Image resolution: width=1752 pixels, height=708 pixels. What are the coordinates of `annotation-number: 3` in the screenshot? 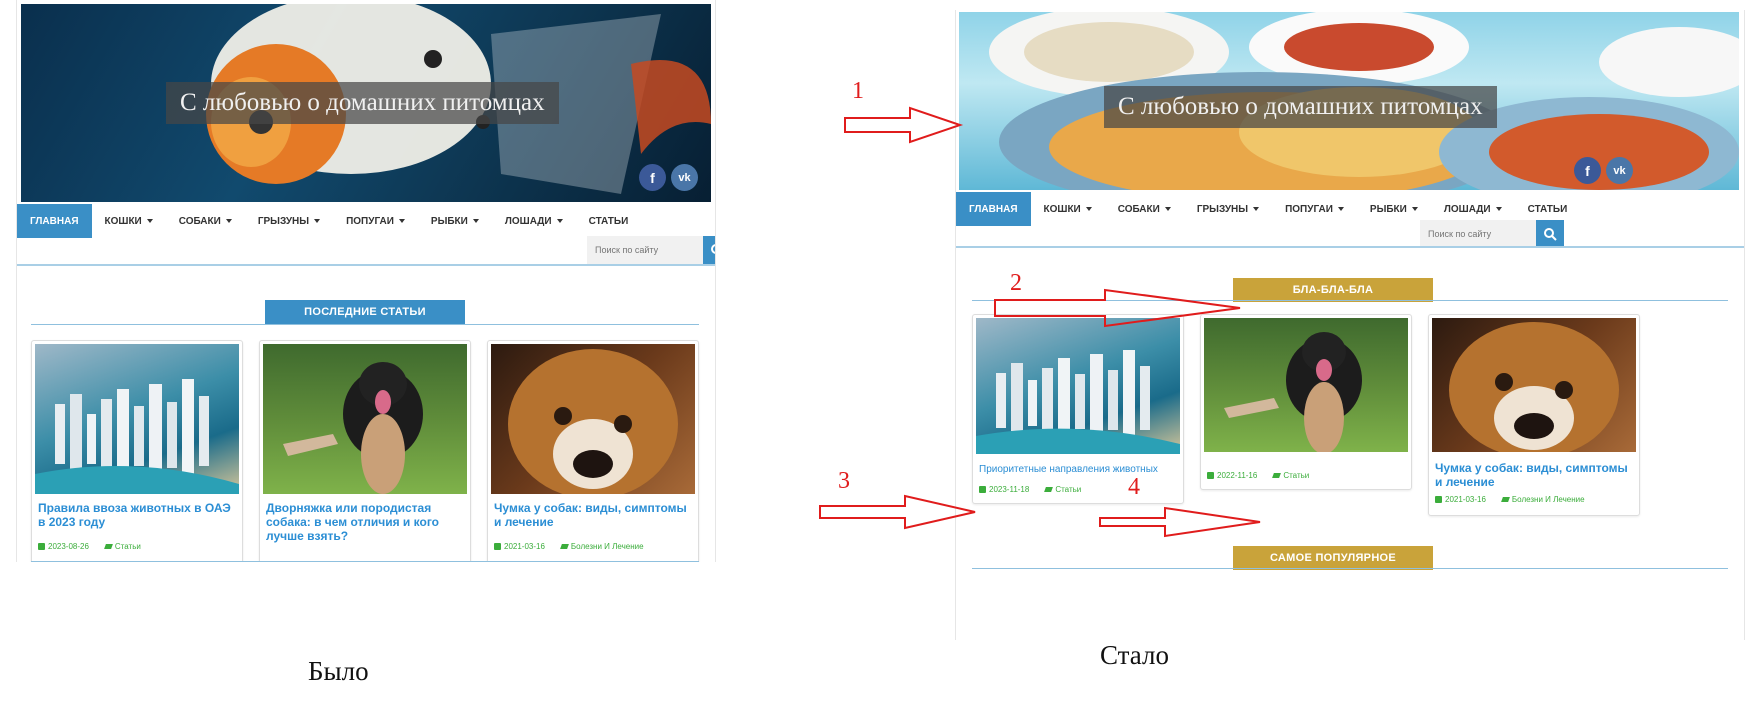 It's located at (844, 481).